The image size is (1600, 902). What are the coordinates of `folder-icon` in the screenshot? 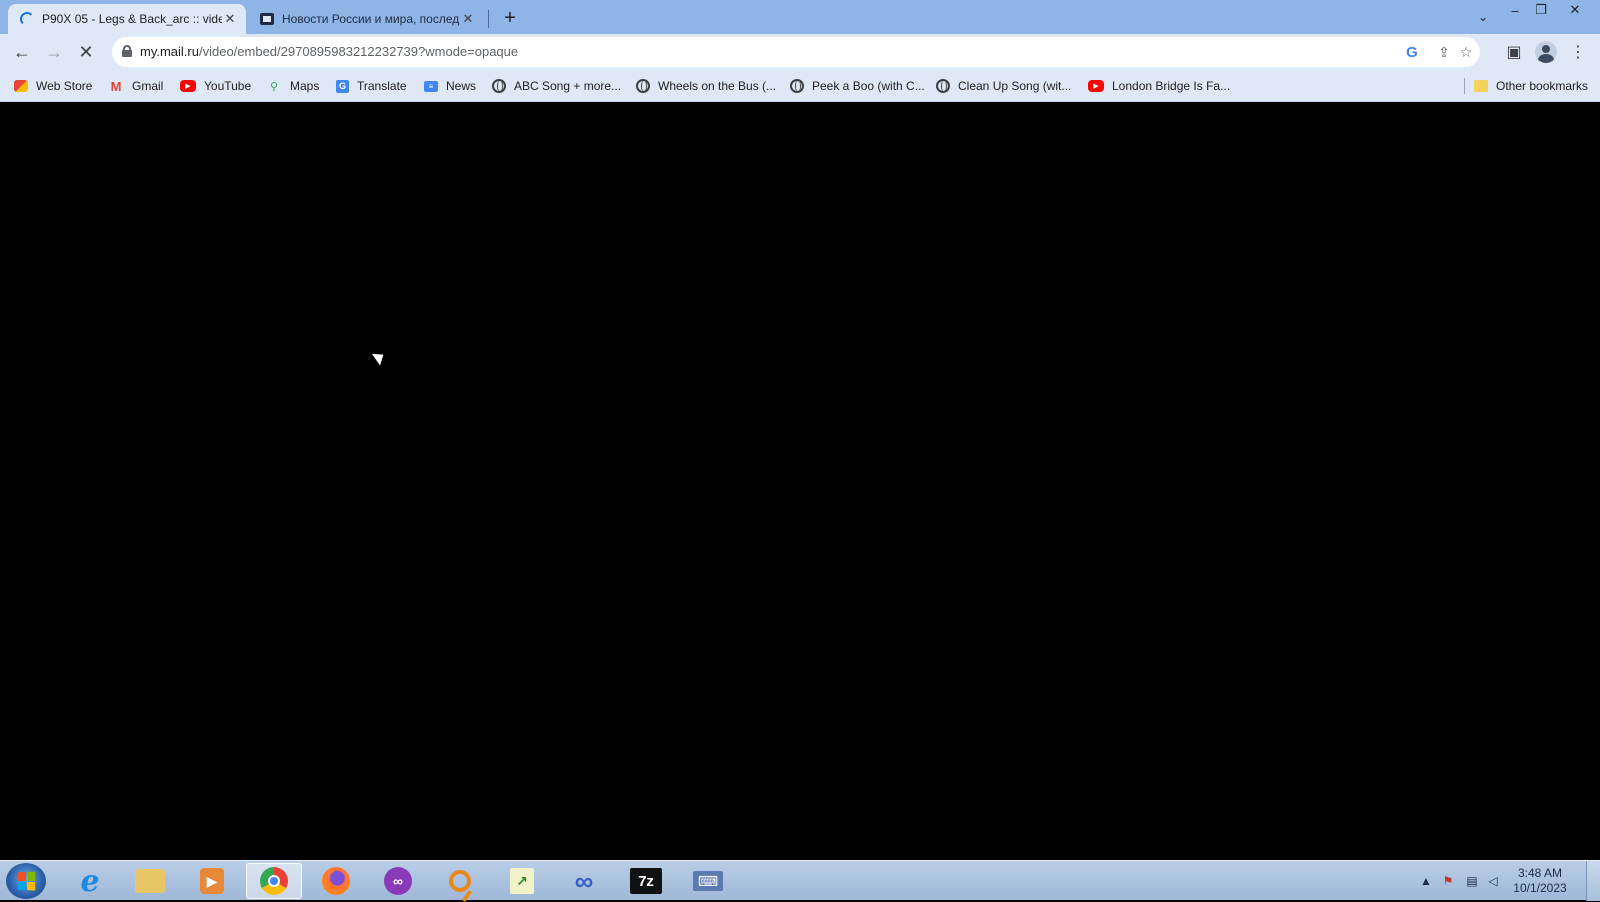 It's located at (1481, 86).